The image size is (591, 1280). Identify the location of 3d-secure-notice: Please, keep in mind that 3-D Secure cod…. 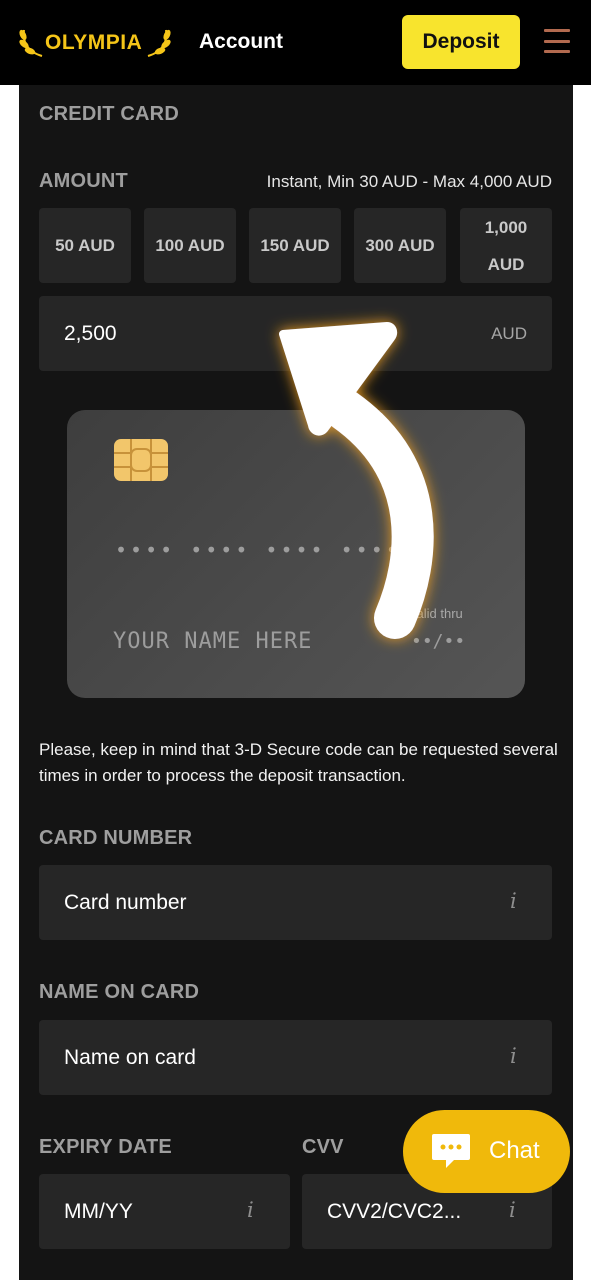
(298, 762).